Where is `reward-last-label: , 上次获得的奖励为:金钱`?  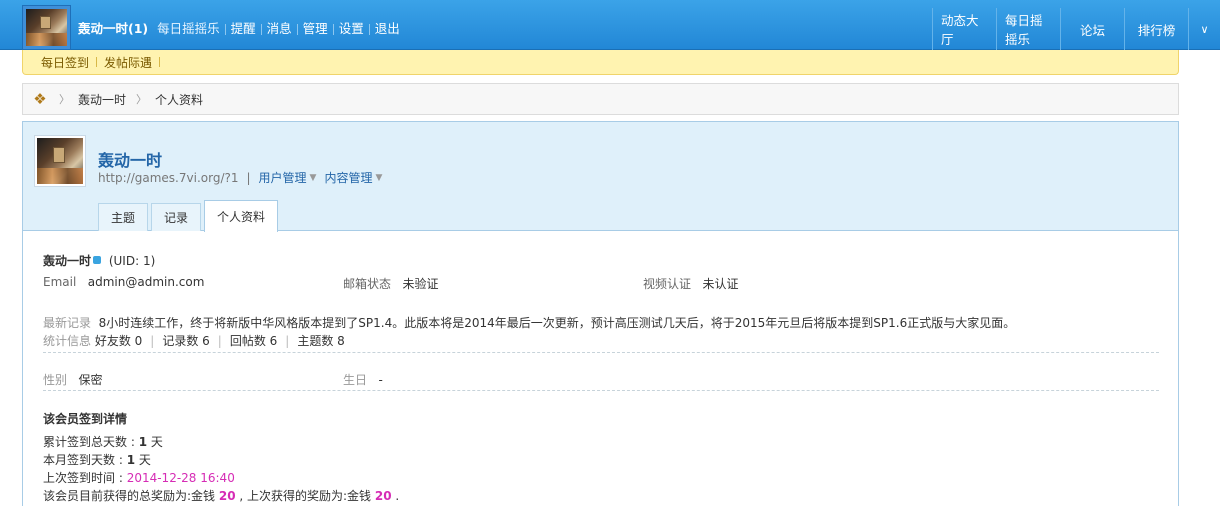
reward-last-label: , 上次获得的奖励为:金钱 is located at coordinates (305, 496).